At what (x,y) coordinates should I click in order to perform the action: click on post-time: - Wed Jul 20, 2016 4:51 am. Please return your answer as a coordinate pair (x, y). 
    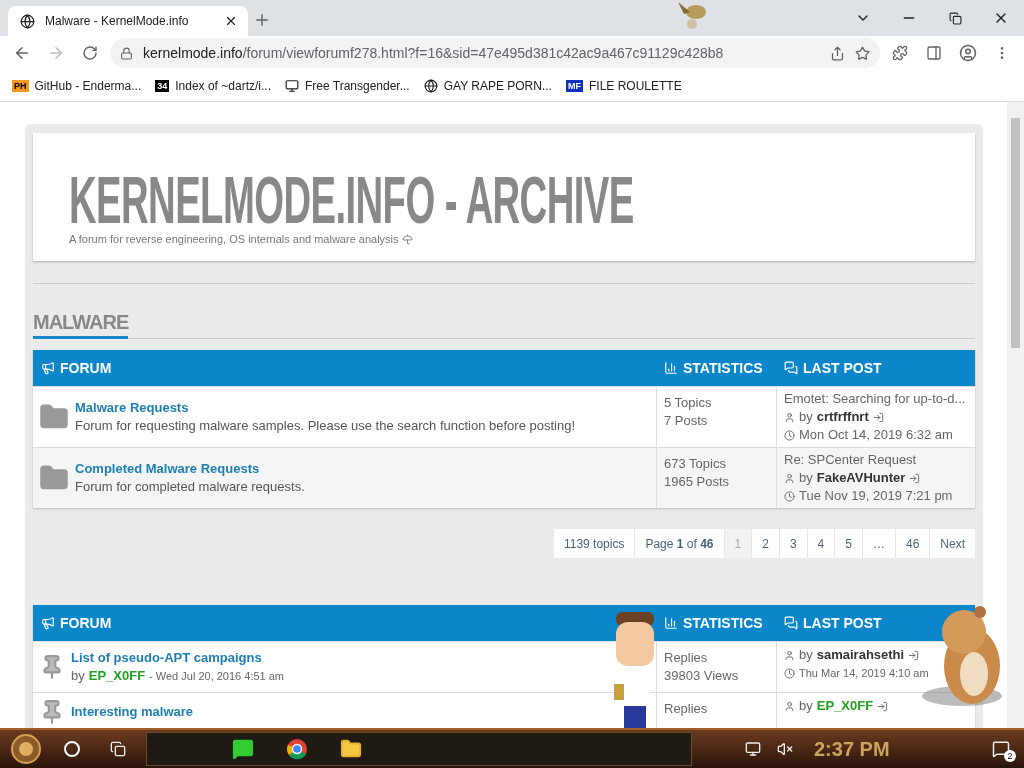
    Looking at the image, I should click on (217, 676).